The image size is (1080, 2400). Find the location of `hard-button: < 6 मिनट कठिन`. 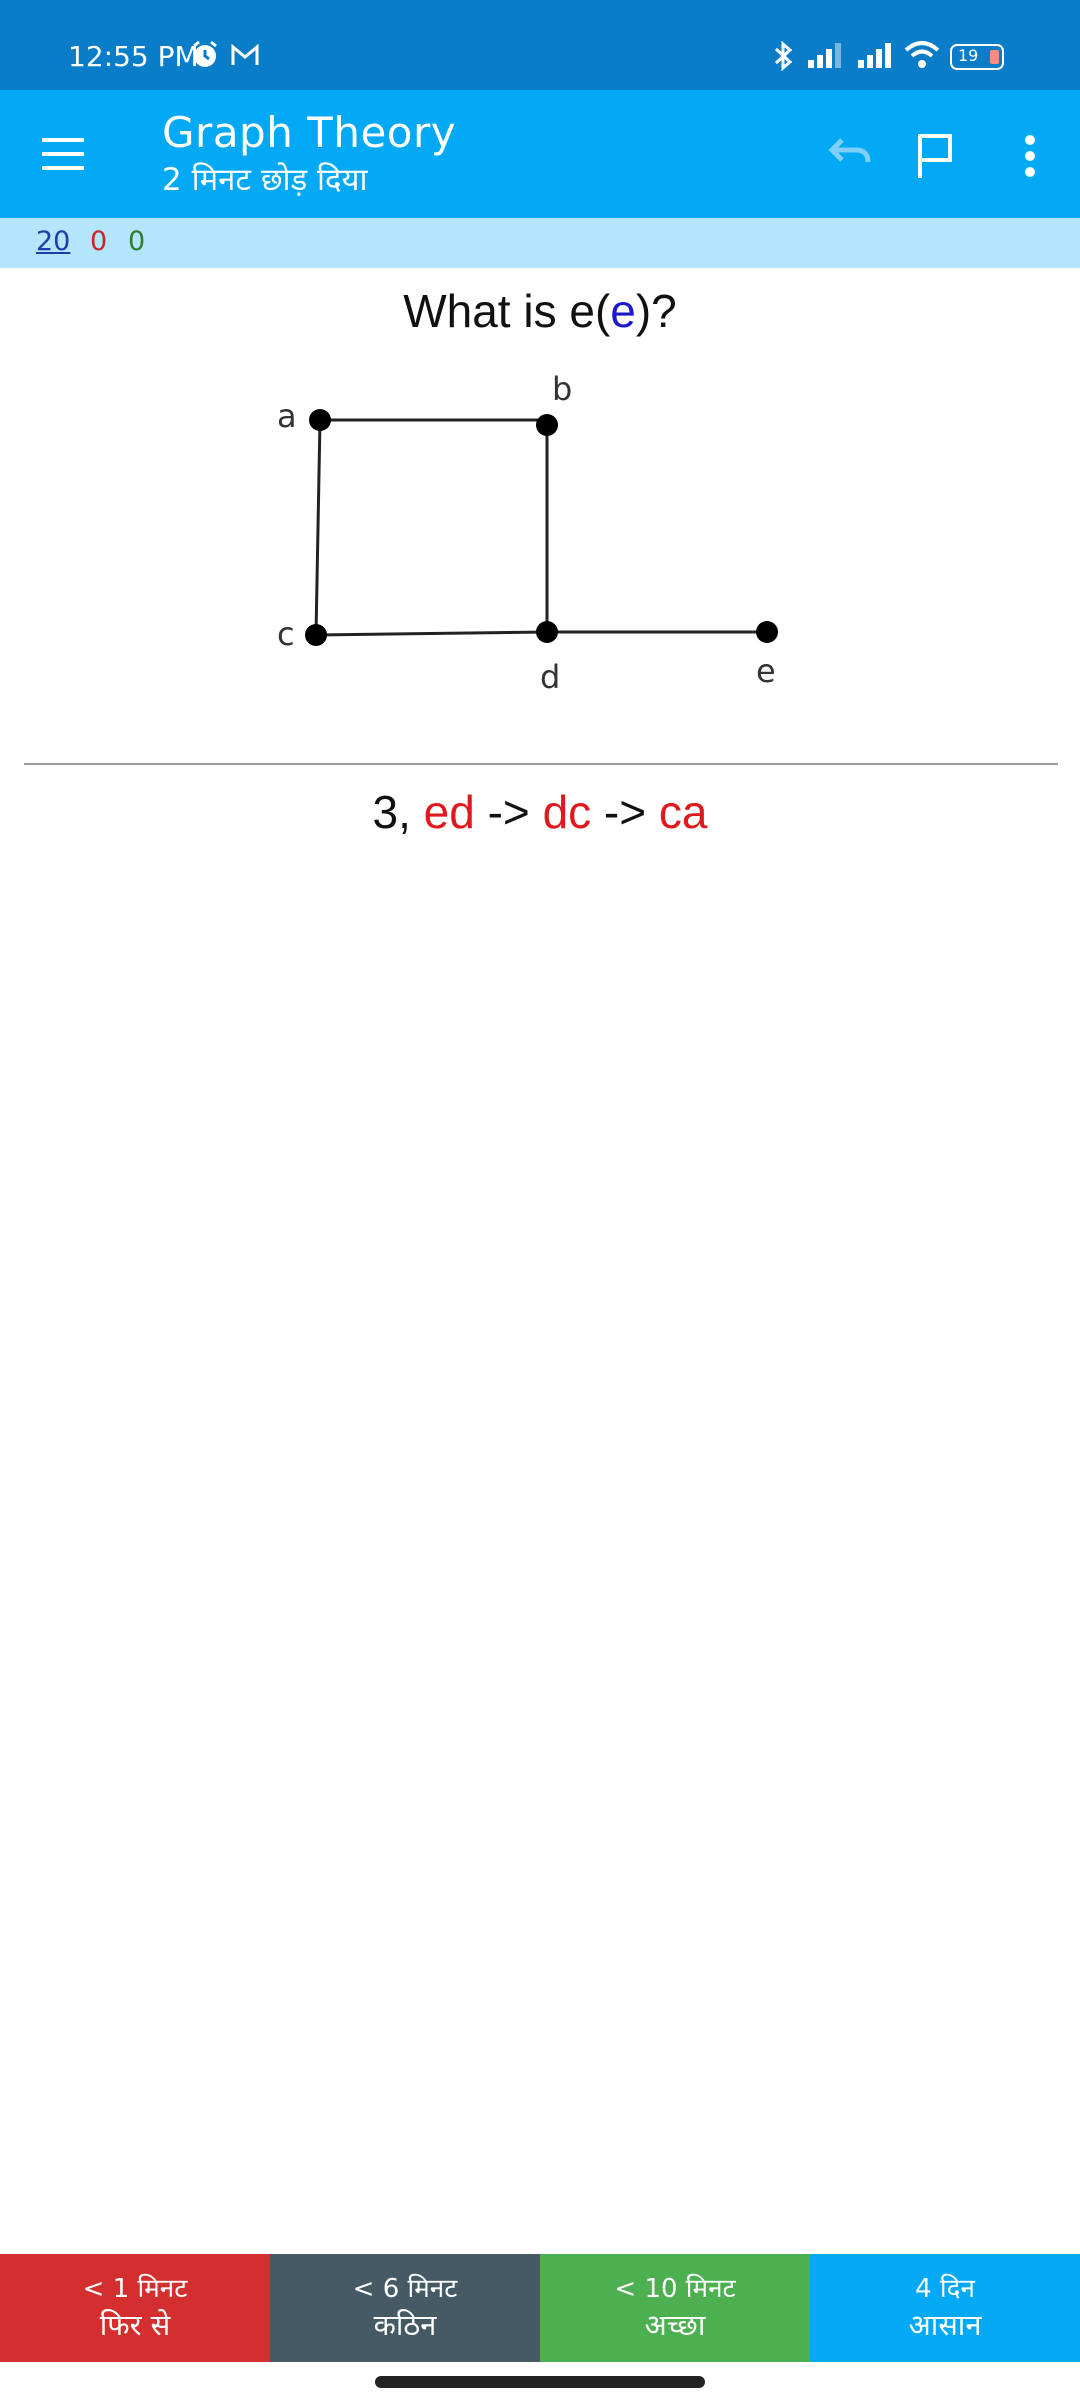

hard-button: < 6 मिनट कठिन is located at coordinates (405, 2308).